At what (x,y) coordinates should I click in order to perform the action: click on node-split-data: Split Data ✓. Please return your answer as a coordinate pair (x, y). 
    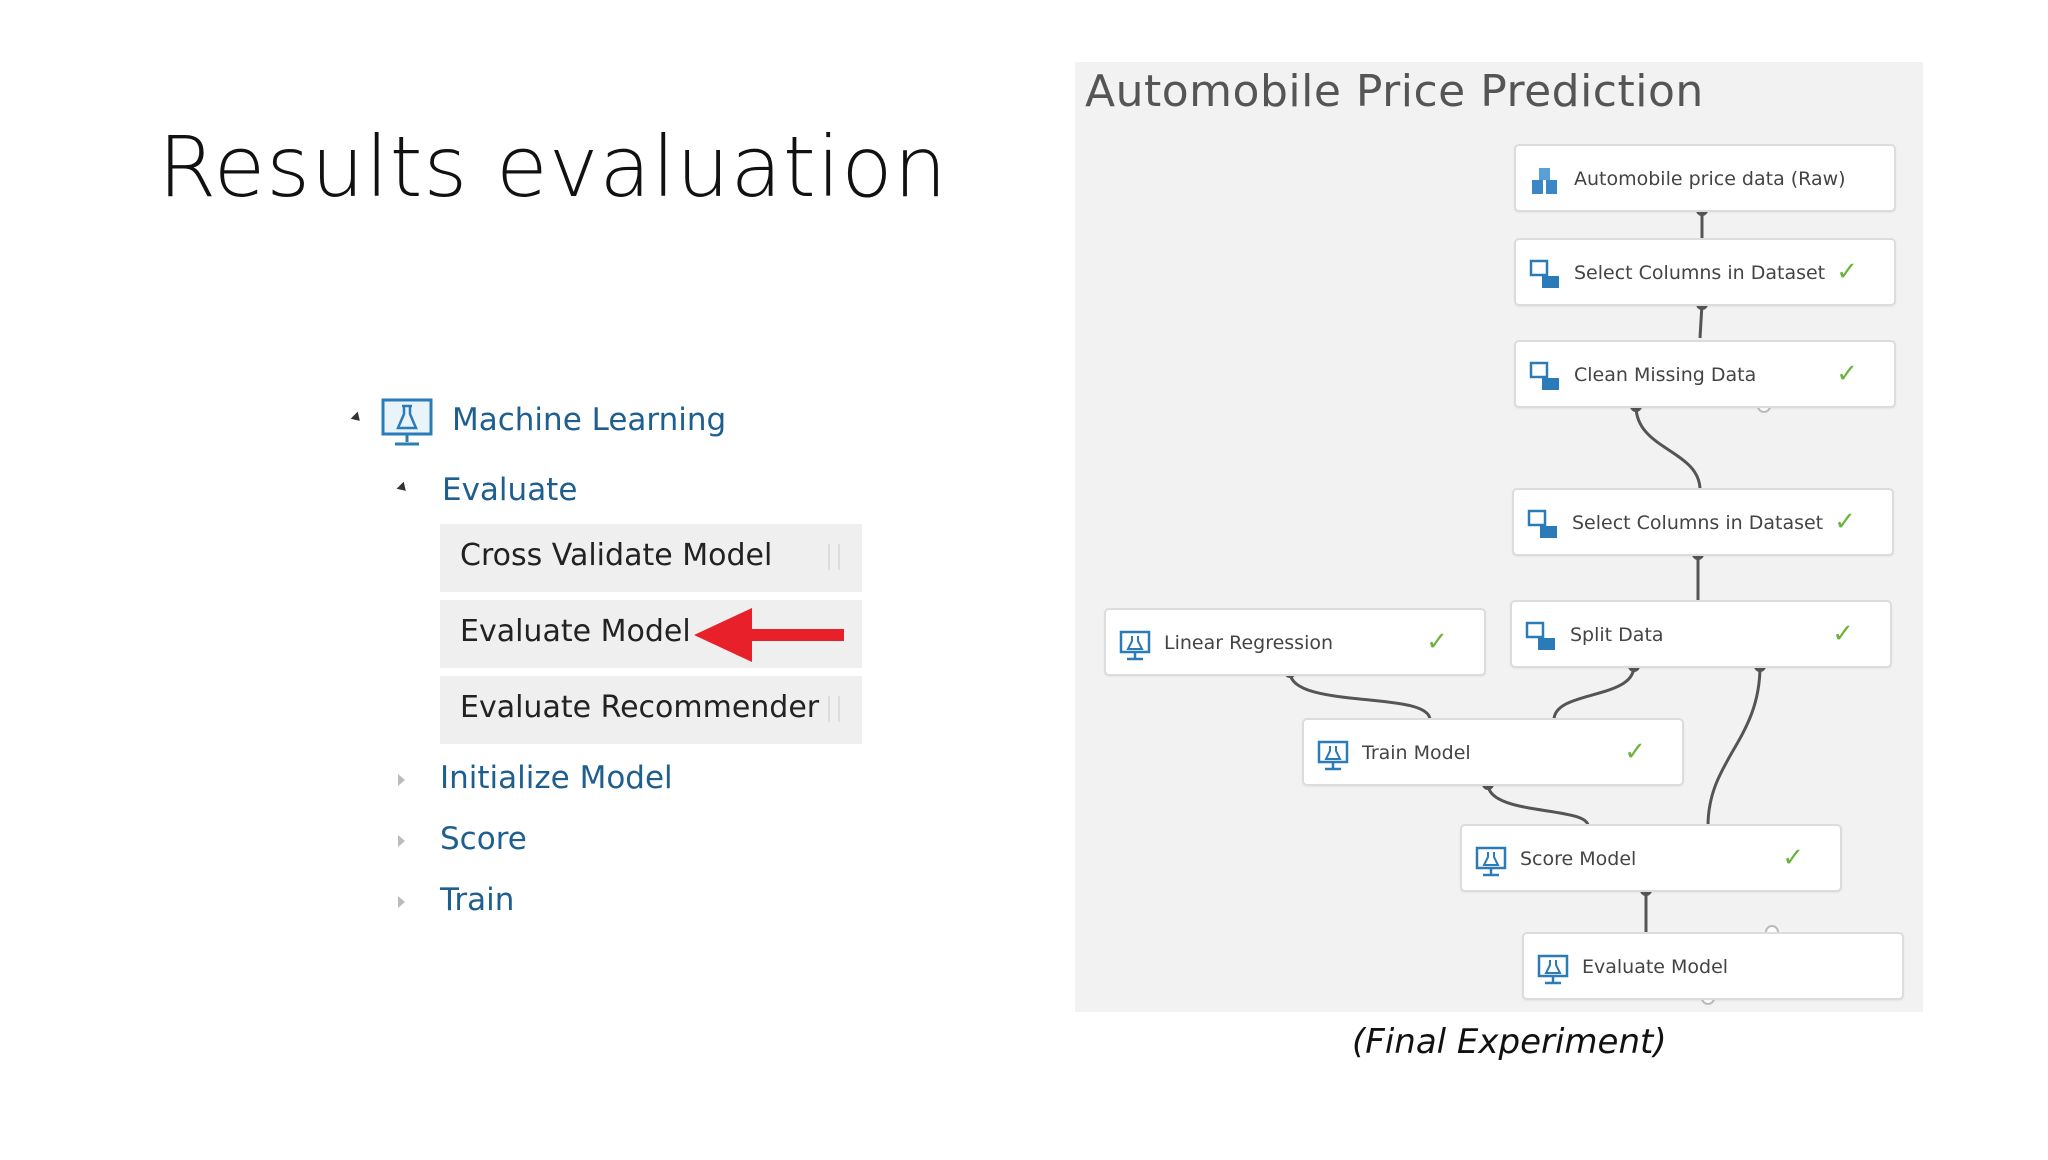
    Looking at the image, I should click on (1701, 634).